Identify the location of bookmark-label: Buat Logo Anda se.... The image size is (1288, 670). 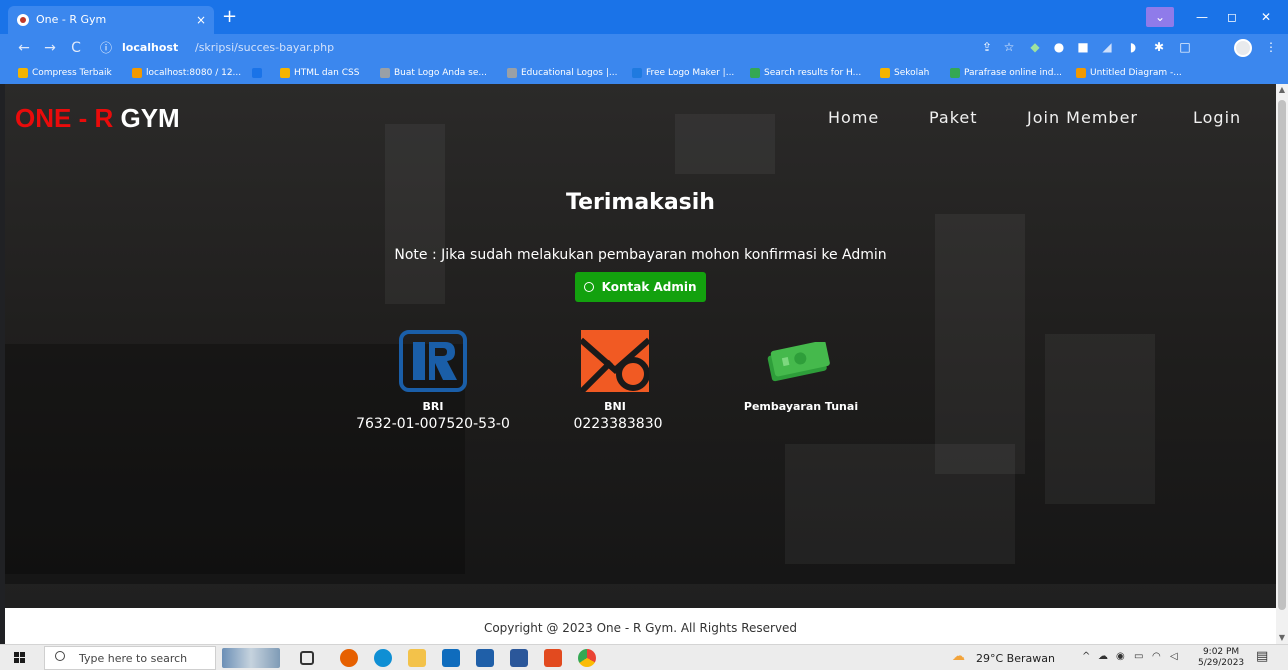
(440, 73).